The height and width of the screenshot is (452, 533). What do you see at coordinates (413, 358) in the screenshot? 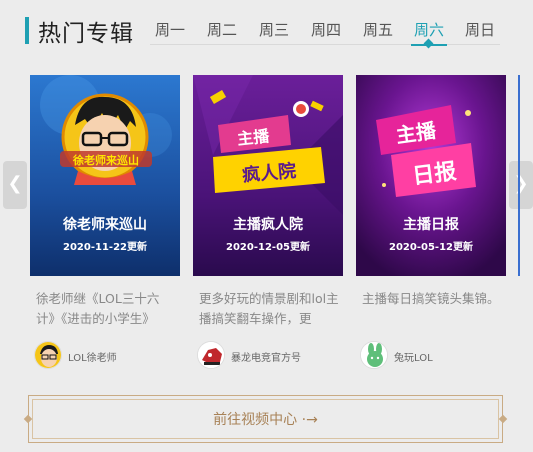
I see `author-name: 兔玩LOL` at bounding box center [413, 358].